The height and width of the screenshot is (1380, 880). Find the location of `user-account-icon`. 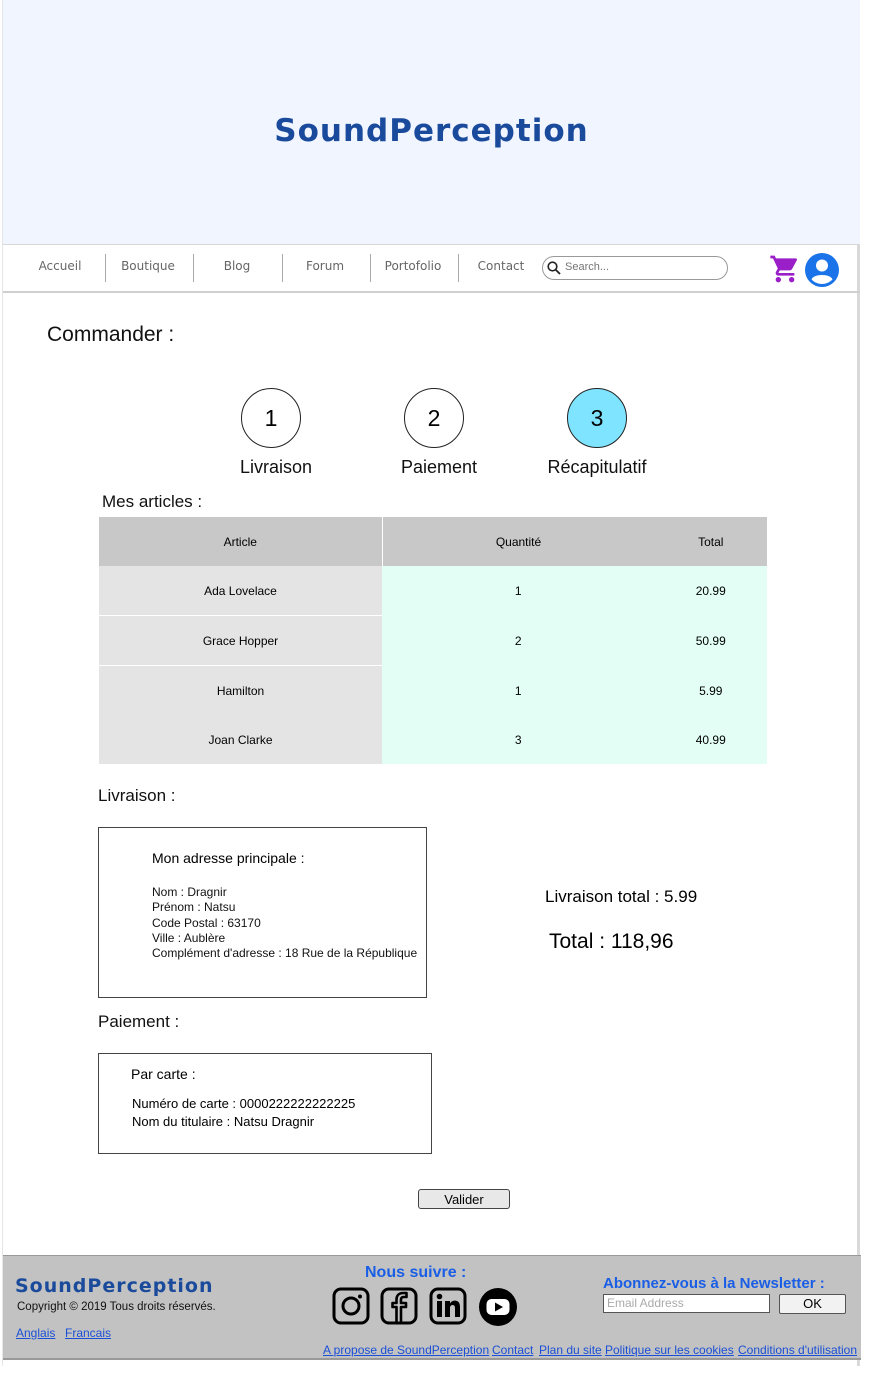

user-account-icon is located at coordinates (822, 270).